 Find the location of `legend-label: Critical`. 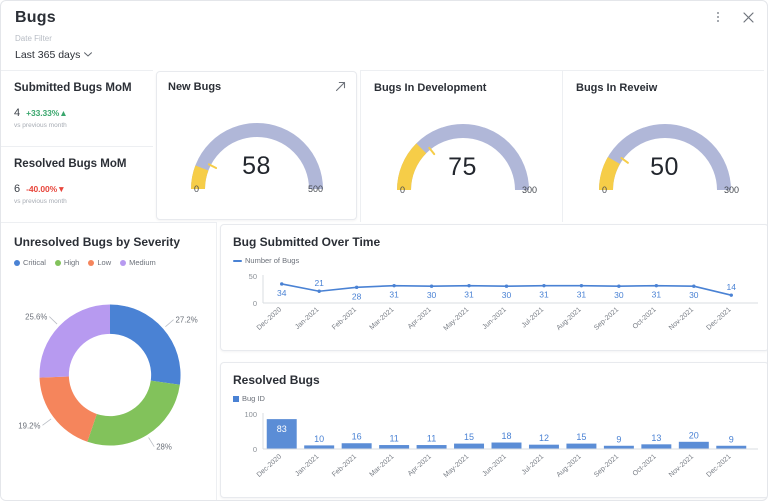

legend-label: Critical is located at coordinates (34, 262).